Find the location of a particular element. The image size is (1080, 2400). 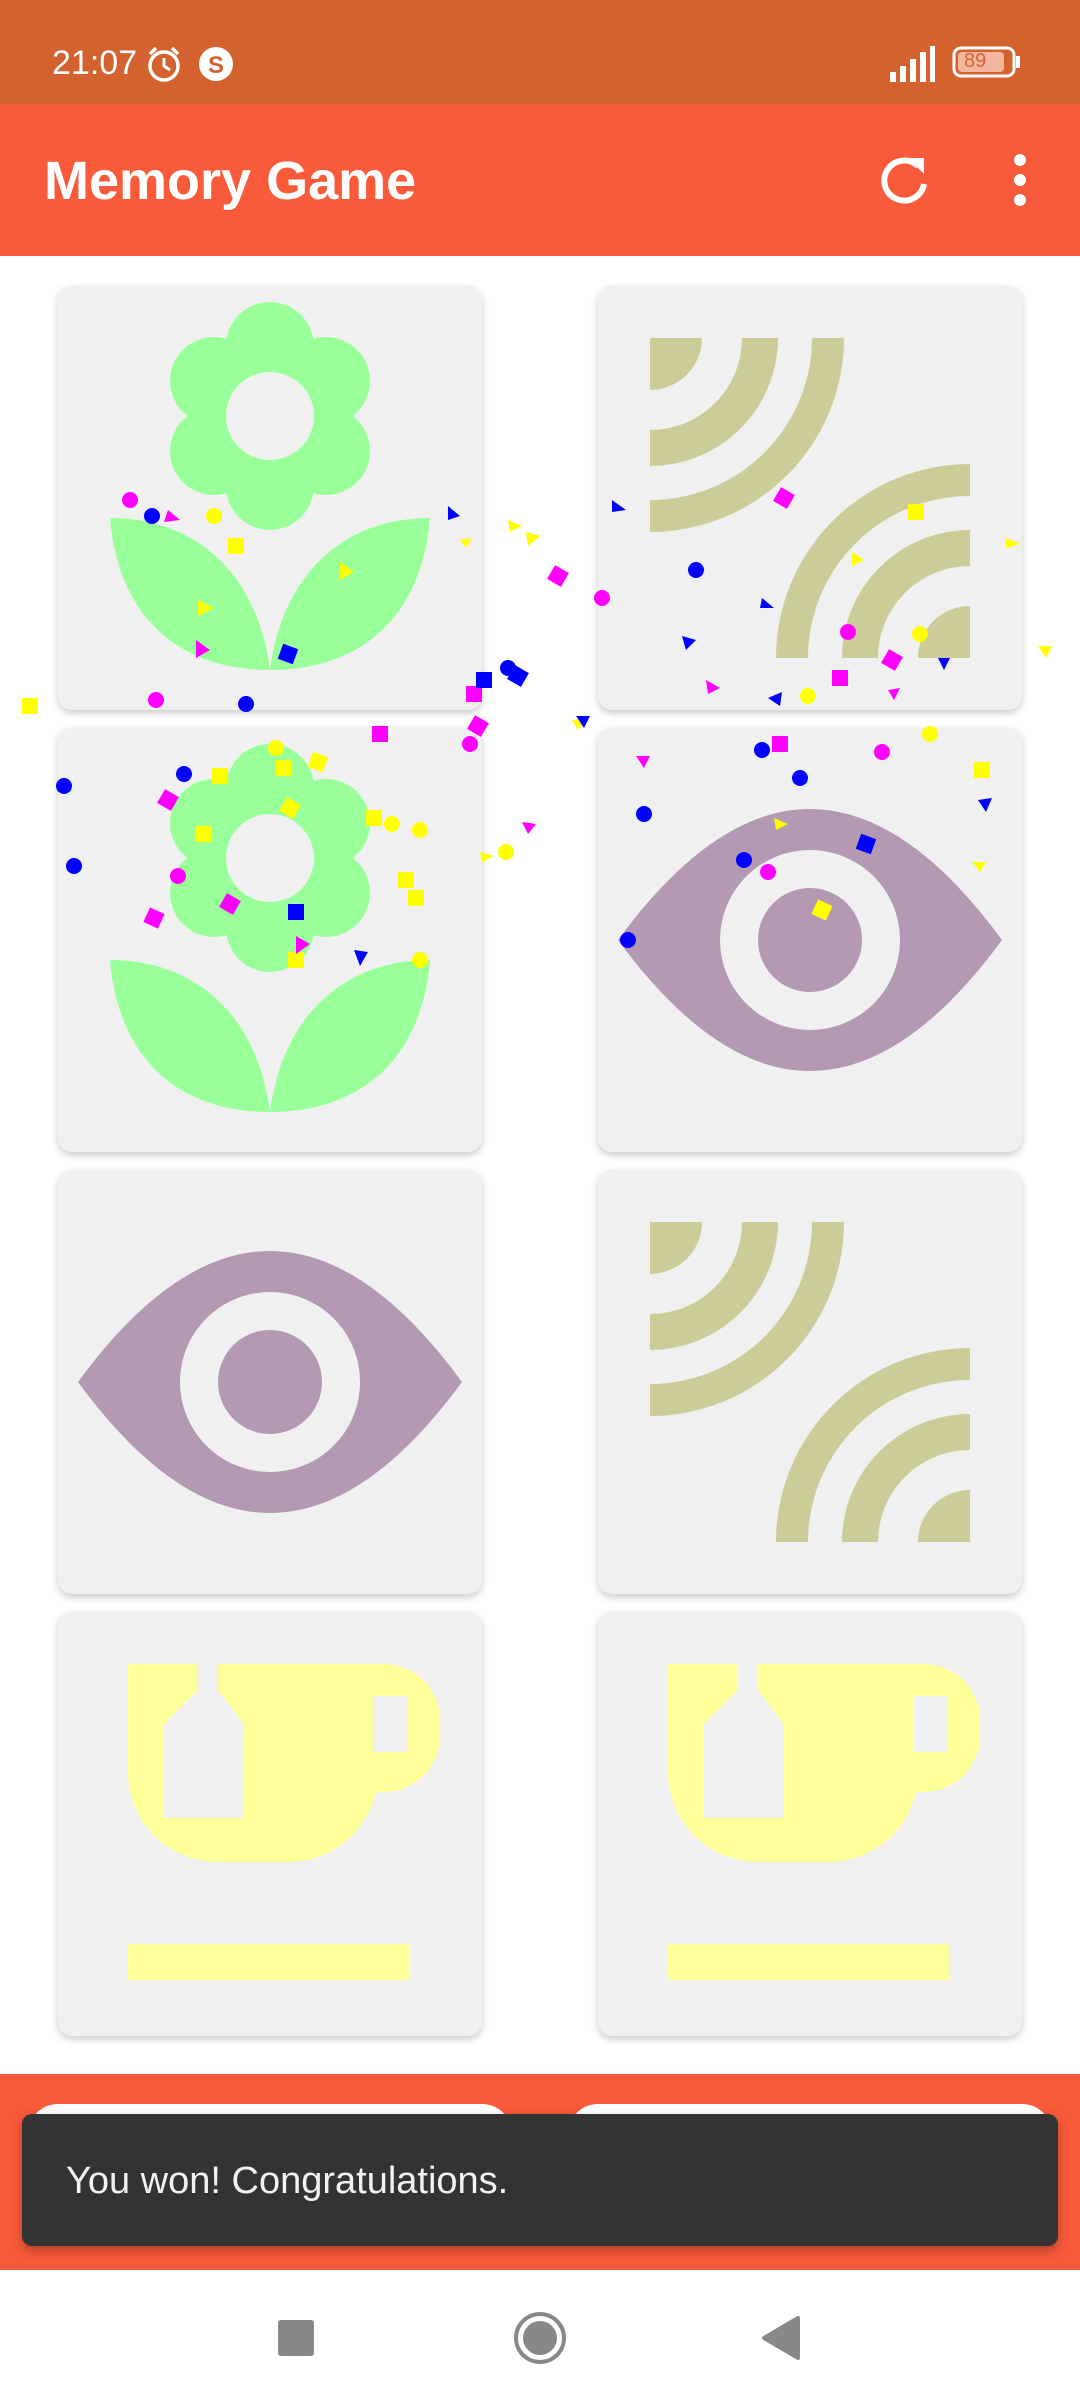

signal-icon is located at coordinates (912, 66).